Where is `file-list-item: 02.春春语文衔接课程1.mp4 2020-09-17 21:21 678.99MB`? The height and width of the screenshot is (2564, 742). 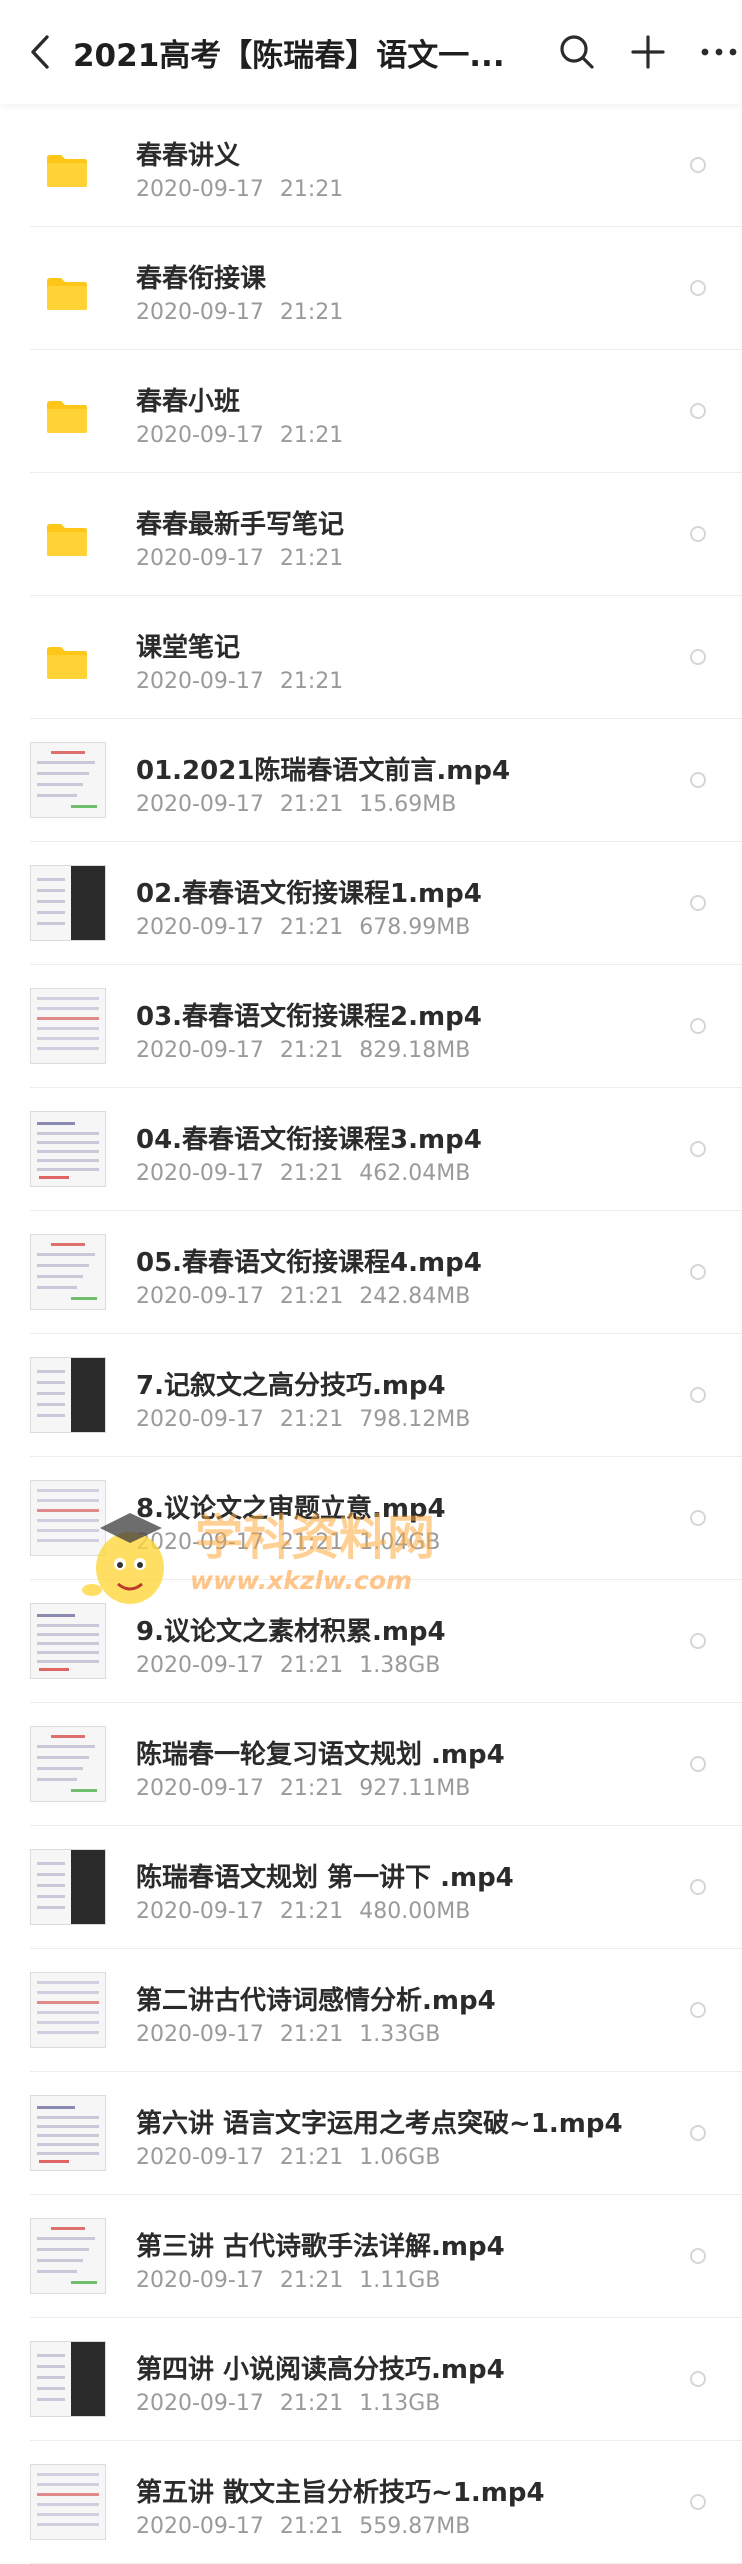
file-list-item: 02.春春语文衔接课程1.mp4 2020-09-17 21:21 678.99MB is located at coordinates (371, 903).